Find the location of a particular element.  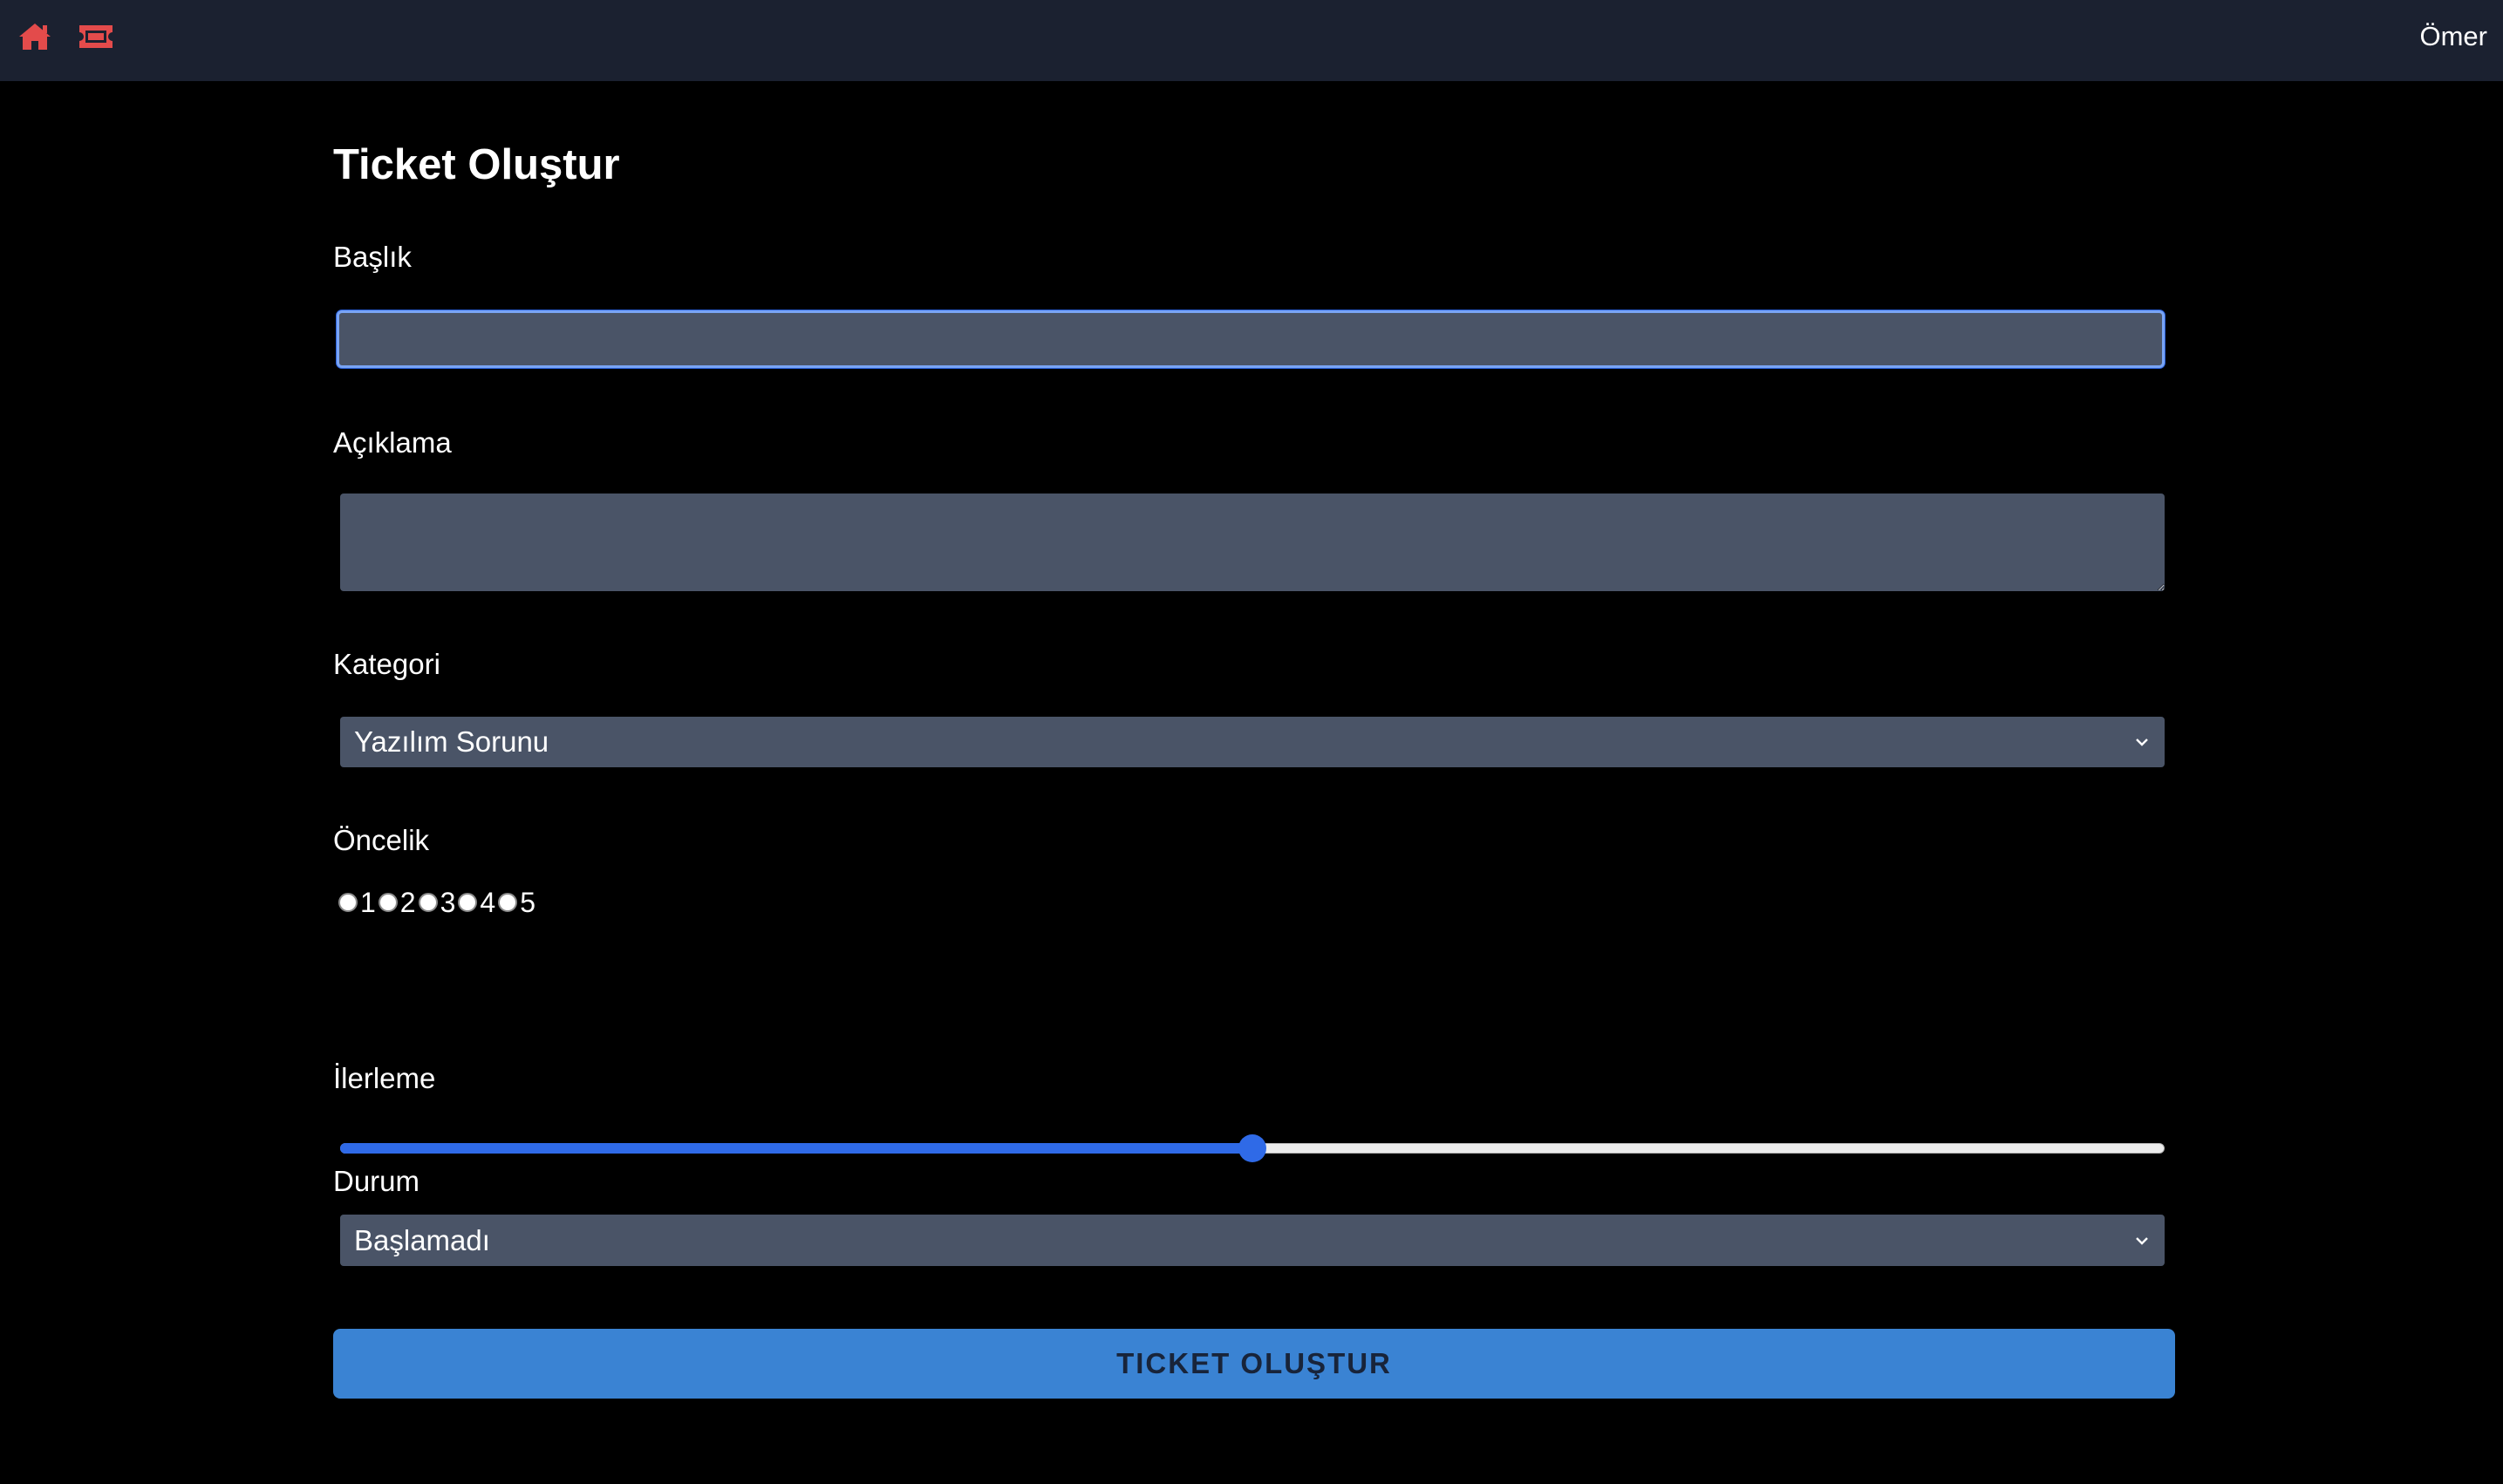

priority-option-1: 1 is located at coordinates (358, 903).